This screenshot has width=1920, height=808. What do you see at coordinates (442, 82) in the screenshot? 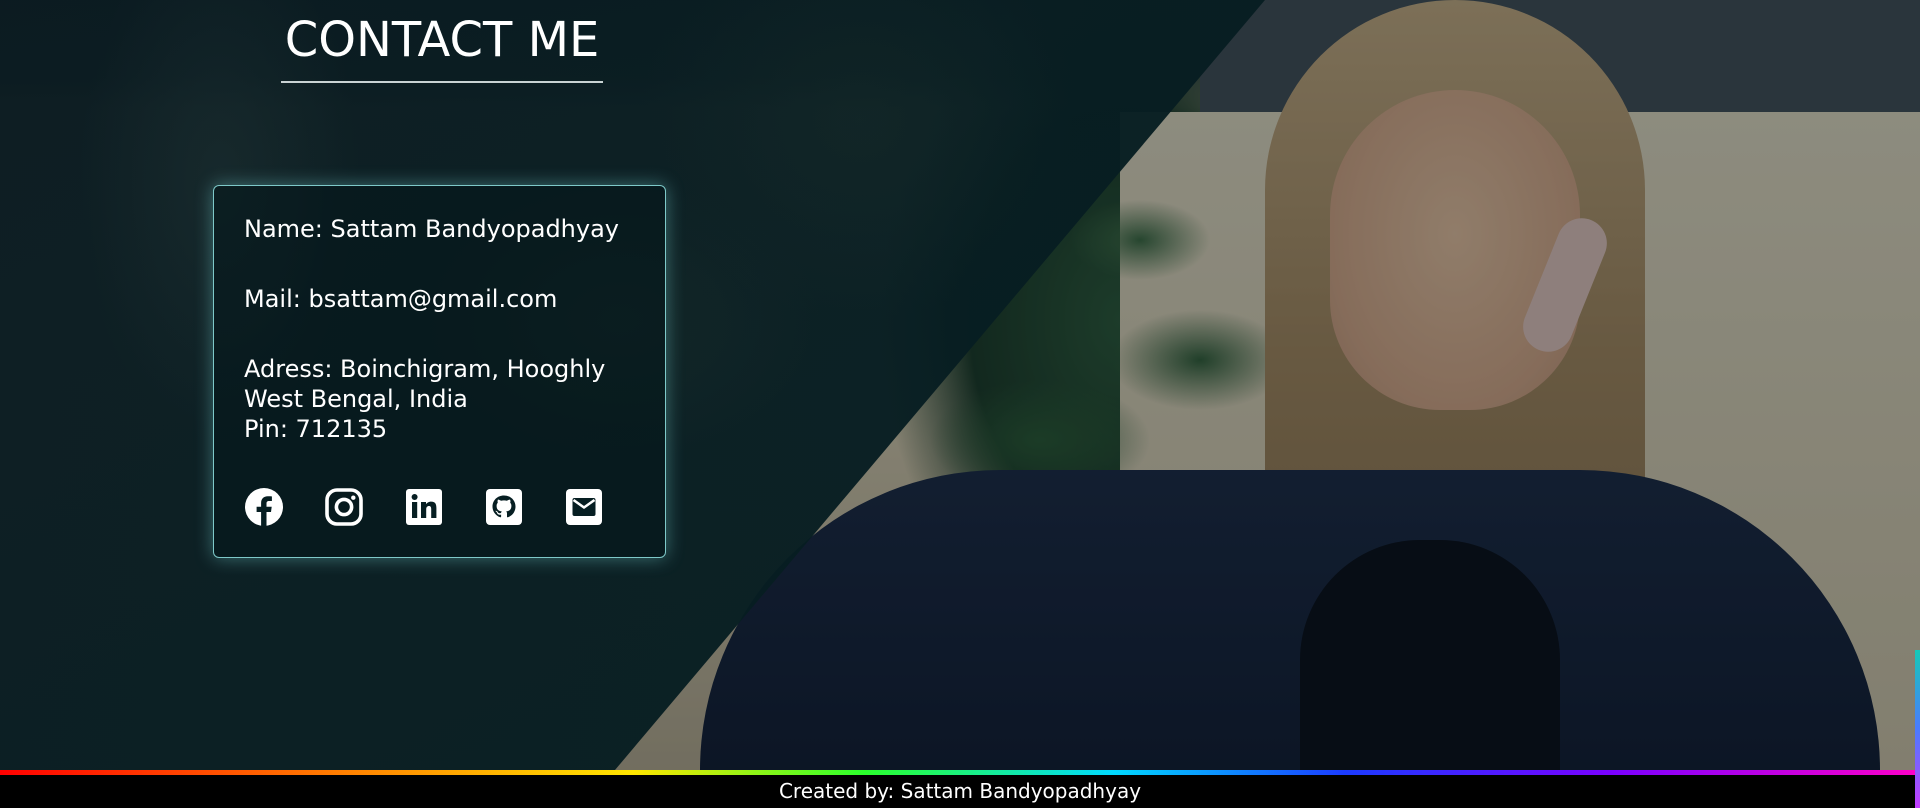
I see `title-underline` at bounding box center [442, 82].